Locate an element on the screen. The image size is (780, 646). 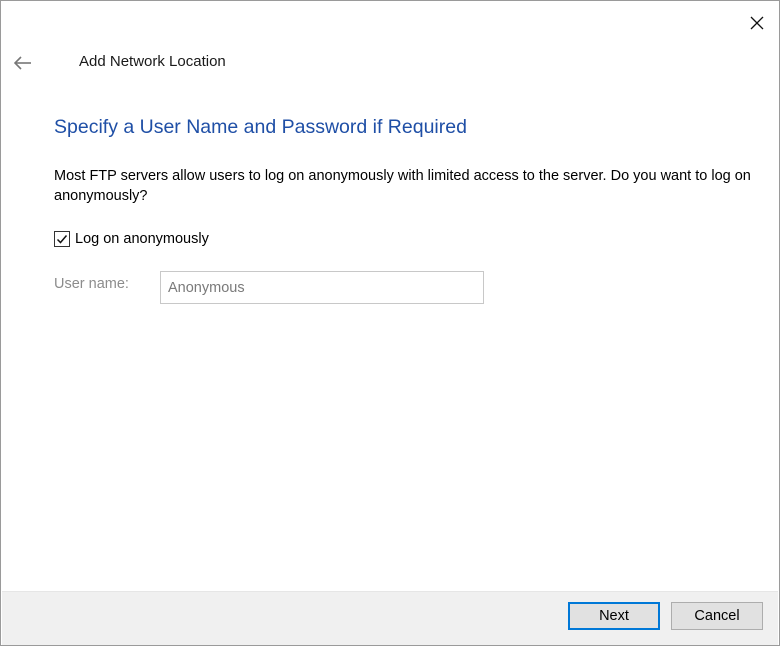
username-label: User name: is located at coordinates (91, 284).